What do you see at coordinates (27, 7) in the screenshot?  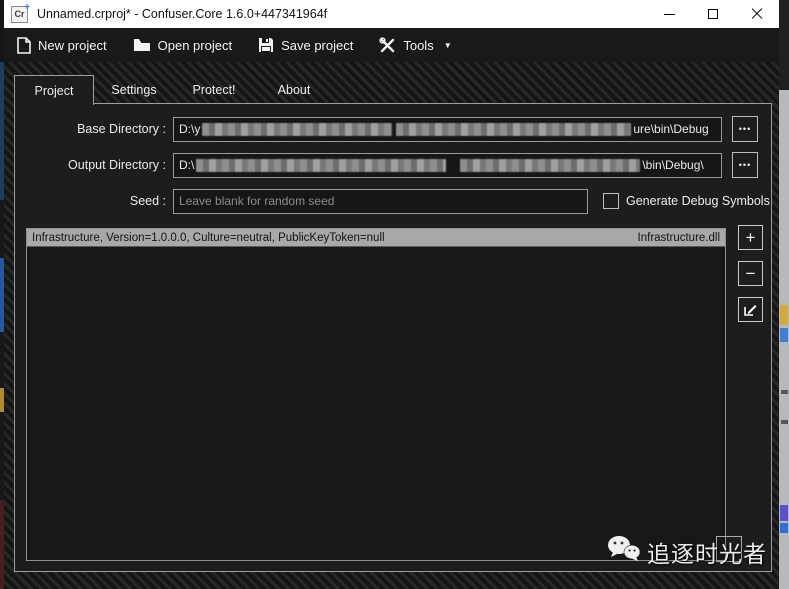 I see `app-icon-plus: +` at bounding box center [27, 7].